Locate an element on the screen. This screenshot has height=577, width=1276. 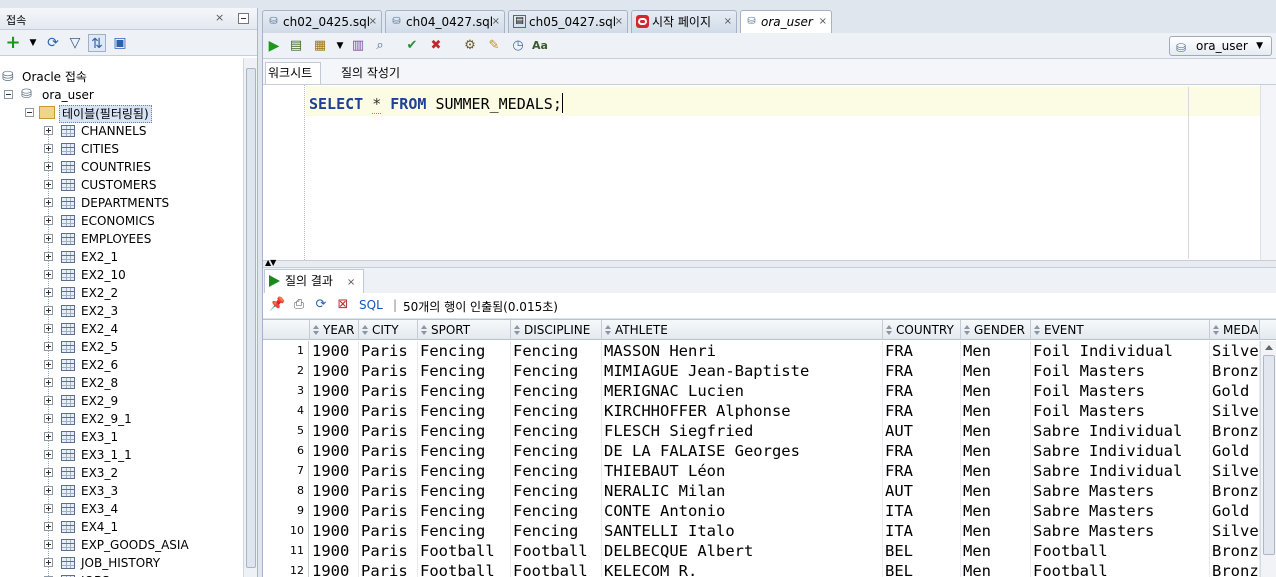
tab-query-builder: 질의 작성기 is located at coordinates (370, 72).